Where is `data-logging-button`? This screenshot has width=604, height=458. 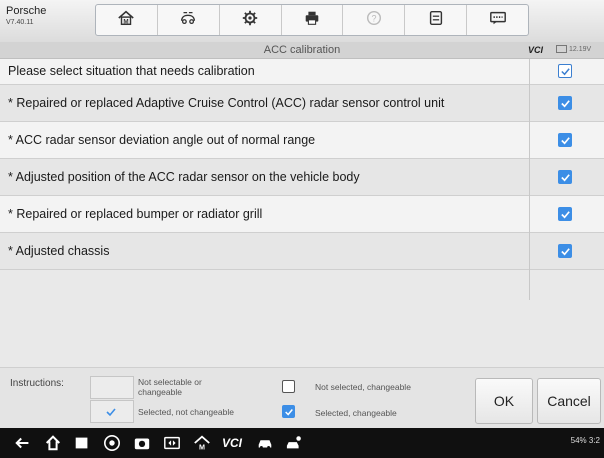 data-logging-button is located at coordinates (497, 20).